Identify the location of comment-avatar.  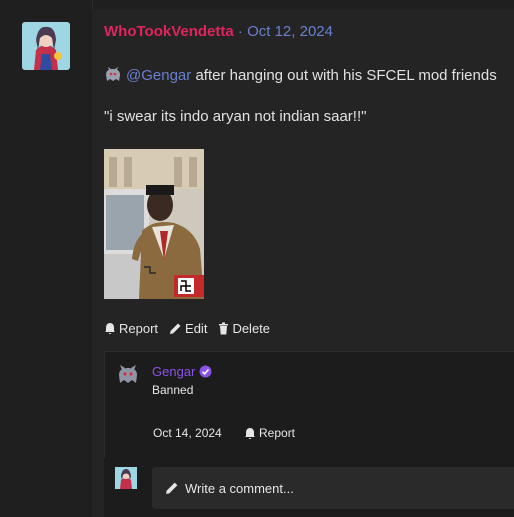
(126, 478).